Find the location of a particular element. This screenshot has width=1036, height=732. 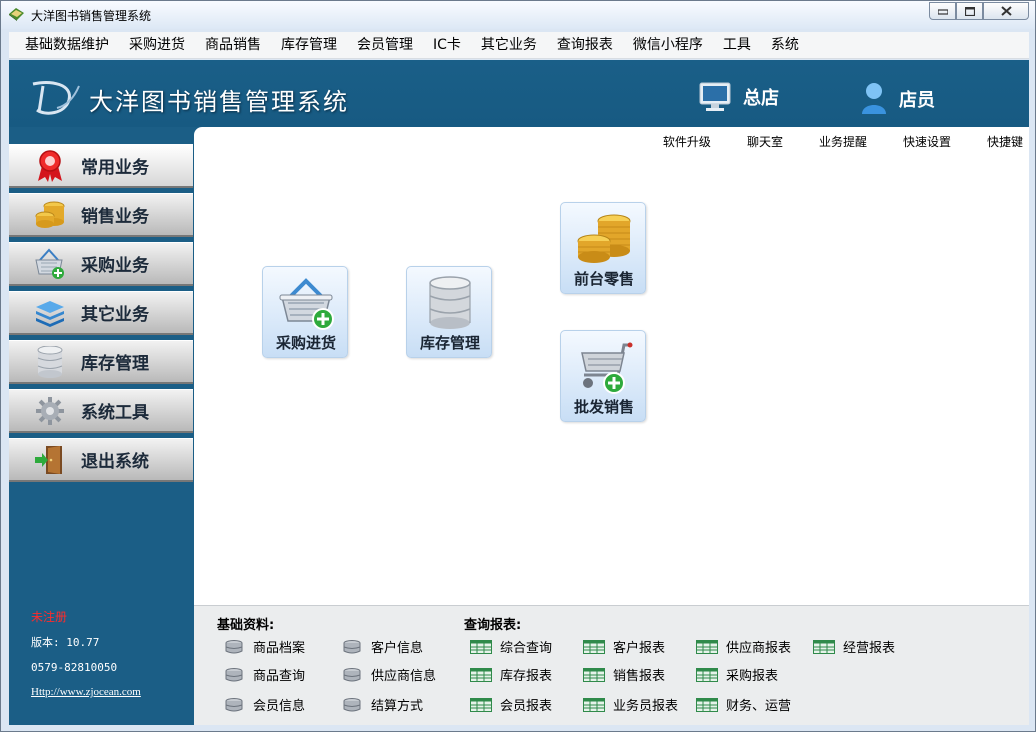

sidebar-item-label: 退出系统 is located at coordinates (115, 462).